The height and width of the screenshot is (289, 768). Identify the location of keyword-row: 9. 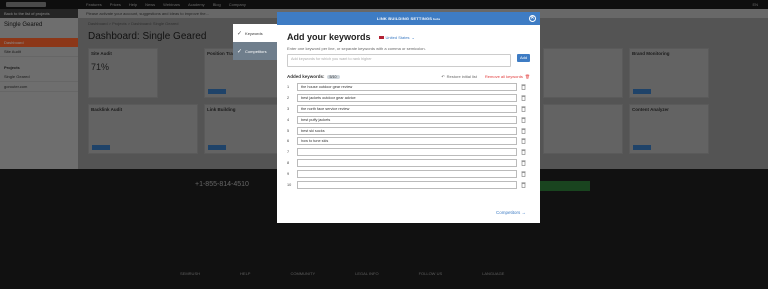
(408, 173).